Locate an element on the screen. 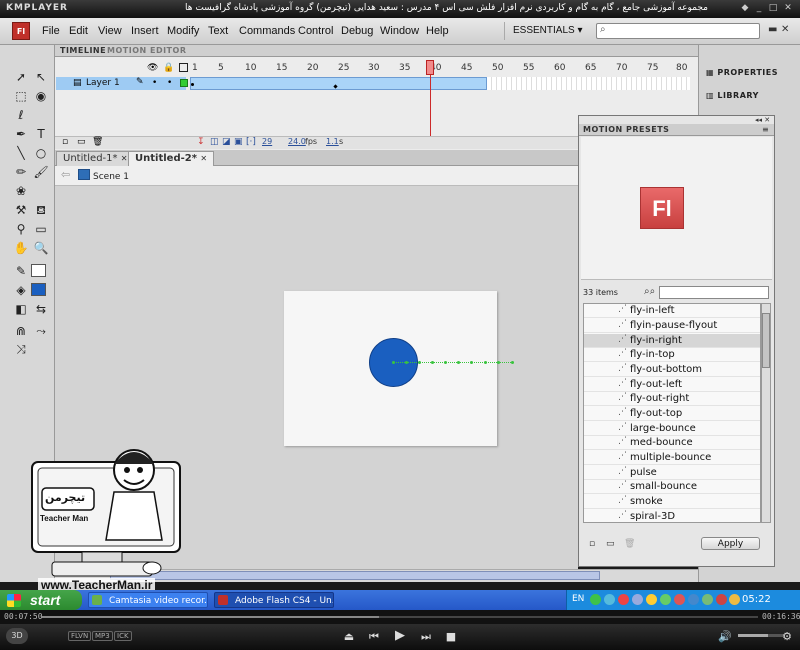 This screenshot has width=800, height=650. tray-display-icon is located at coordinates (693, 599).